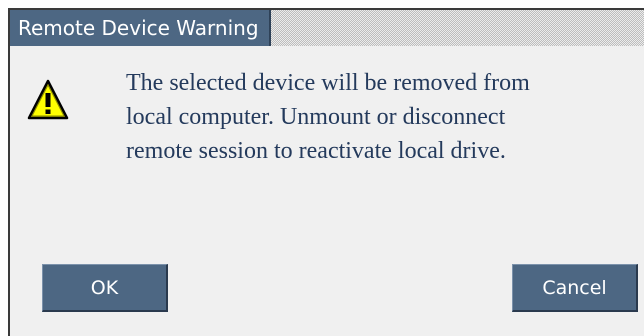  Describe the element at coordinates (105, 288) in the screenshot. I see `ok-button: OK` at that location.